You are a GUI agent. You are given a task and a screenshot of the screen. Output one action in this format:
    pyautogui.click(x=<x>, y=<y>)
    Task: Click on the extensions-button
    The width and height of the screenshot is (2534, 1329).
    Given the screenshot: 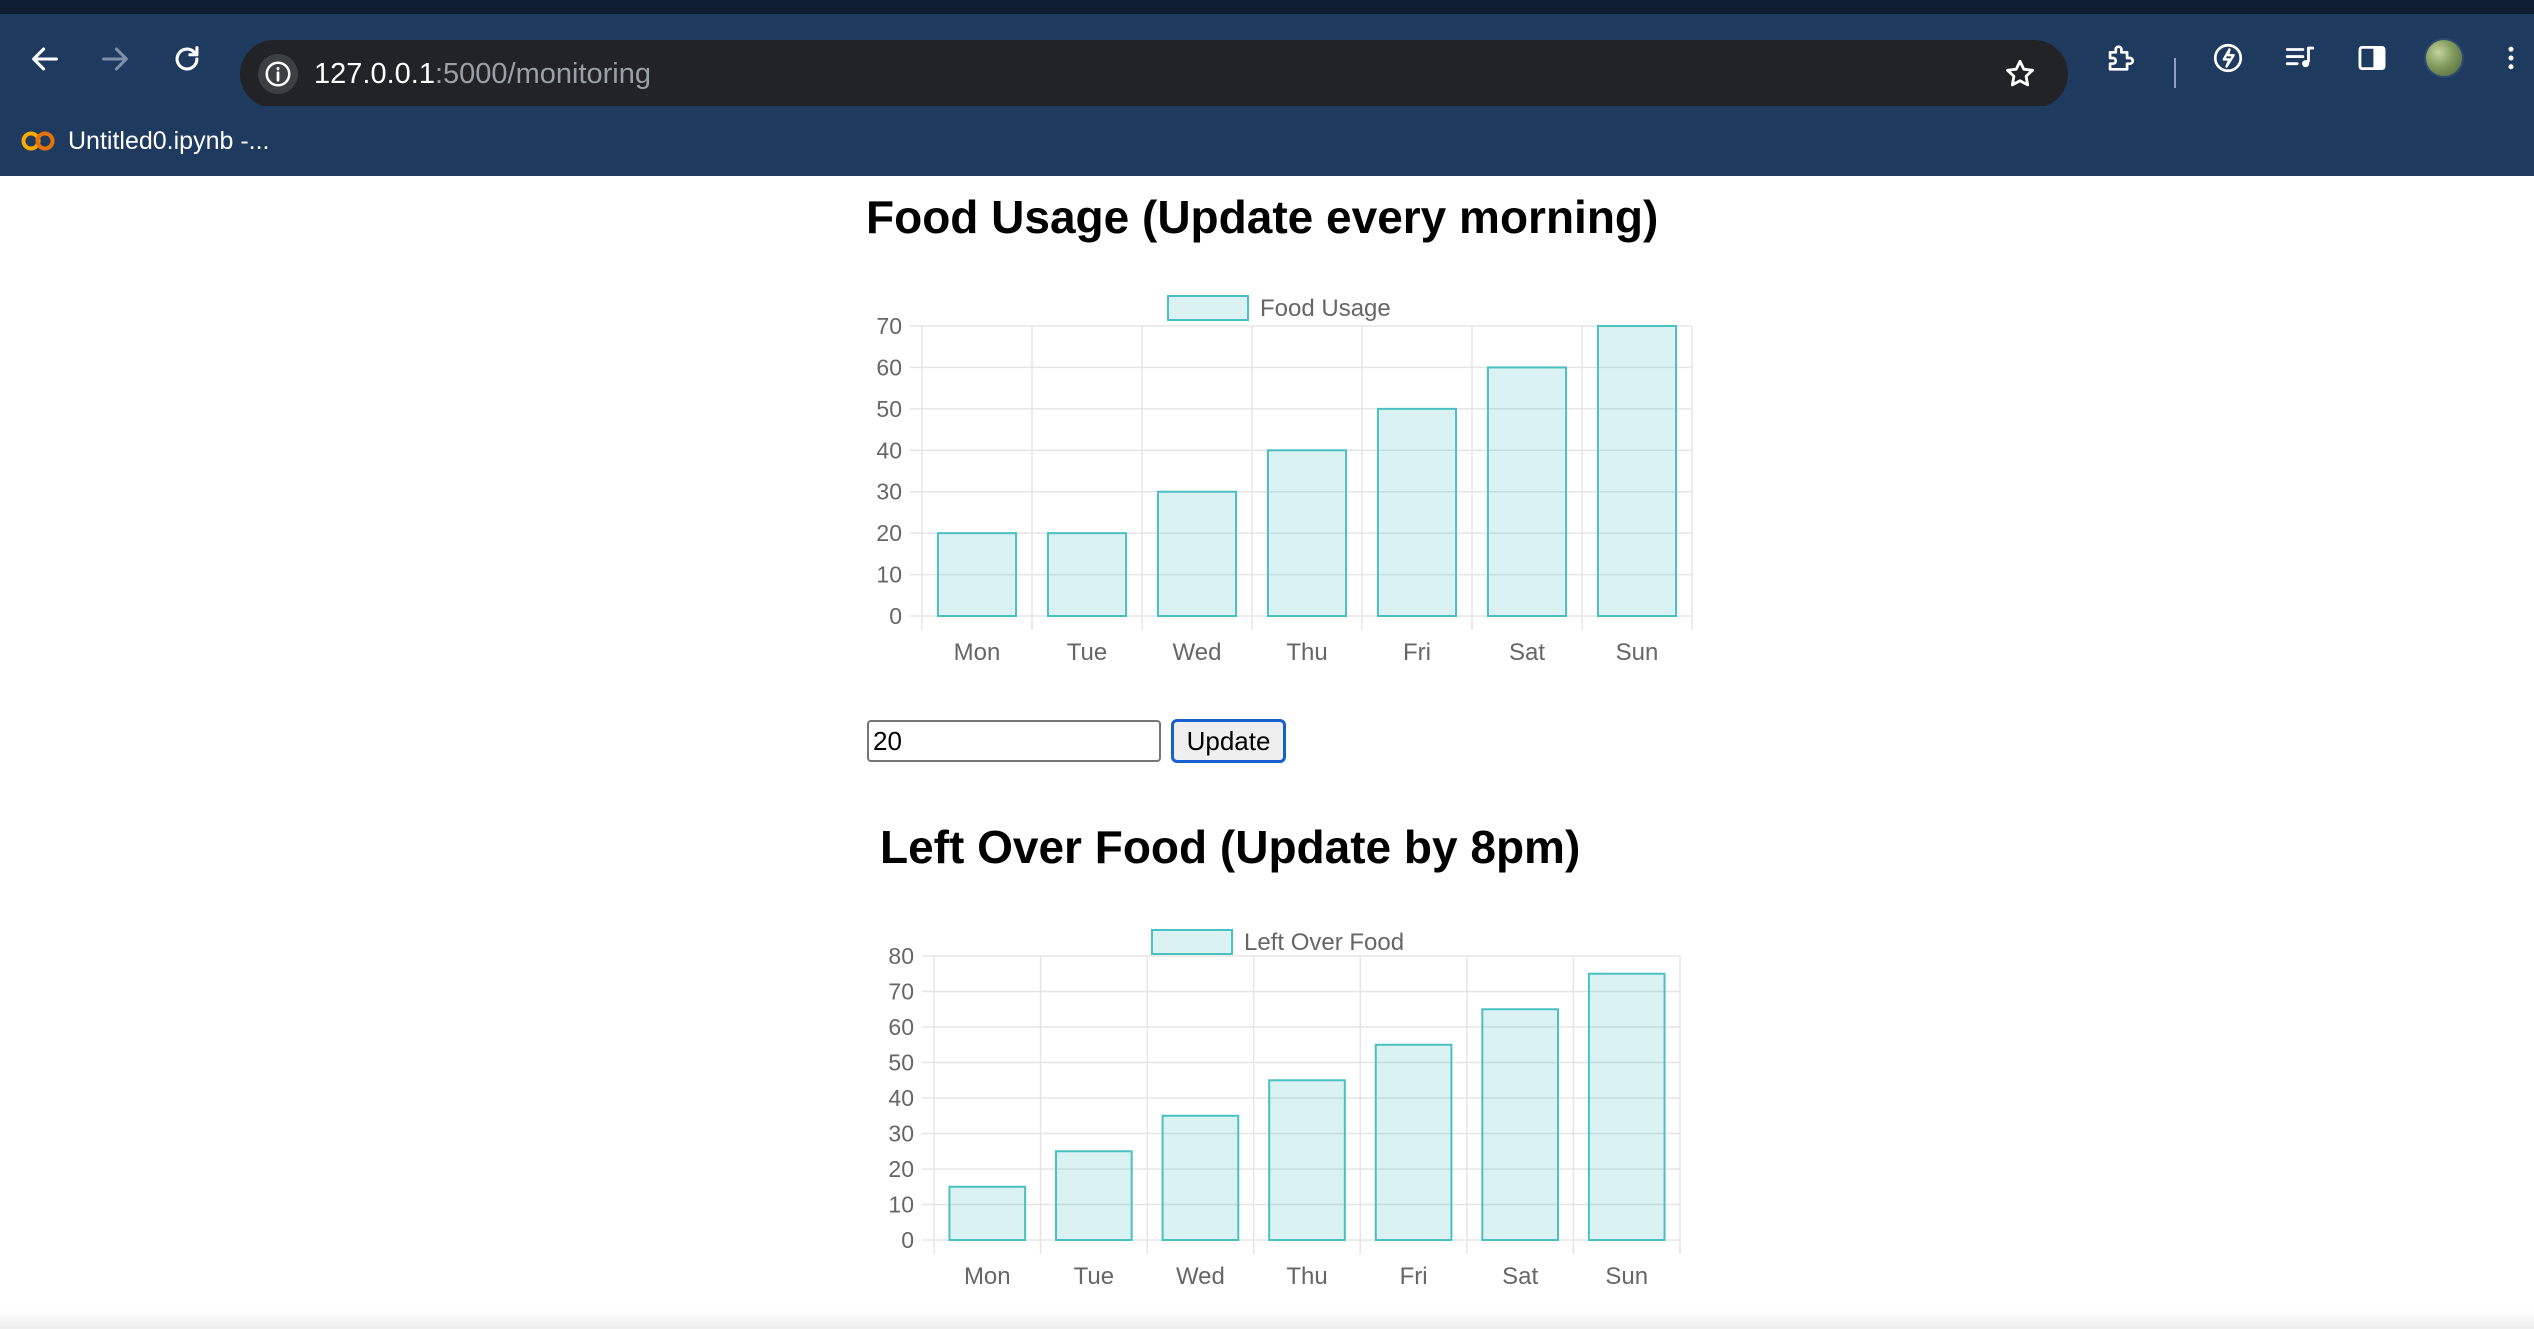 What is the action you would take?
    pyautogui.click(x=2120, y=58)
    